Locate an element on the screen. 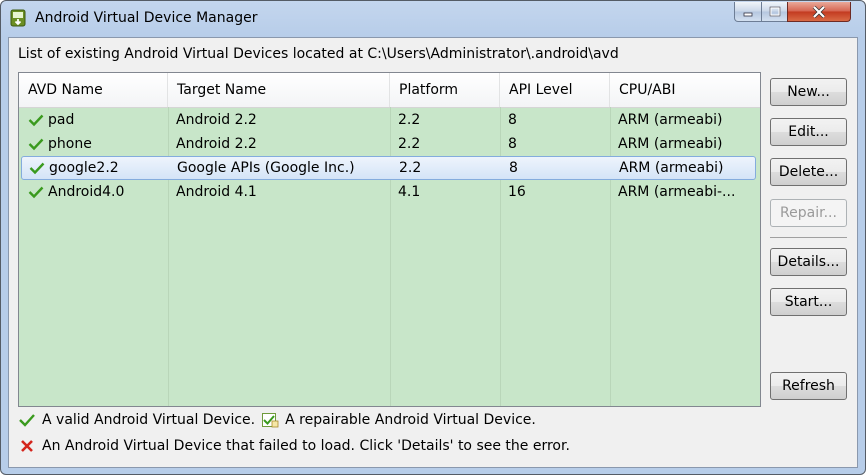 Image resolution: width=866 pixels, height=475 pixels. target-name-cell: Google APIs (Google Inc.) is located at coordinates (266, 168).